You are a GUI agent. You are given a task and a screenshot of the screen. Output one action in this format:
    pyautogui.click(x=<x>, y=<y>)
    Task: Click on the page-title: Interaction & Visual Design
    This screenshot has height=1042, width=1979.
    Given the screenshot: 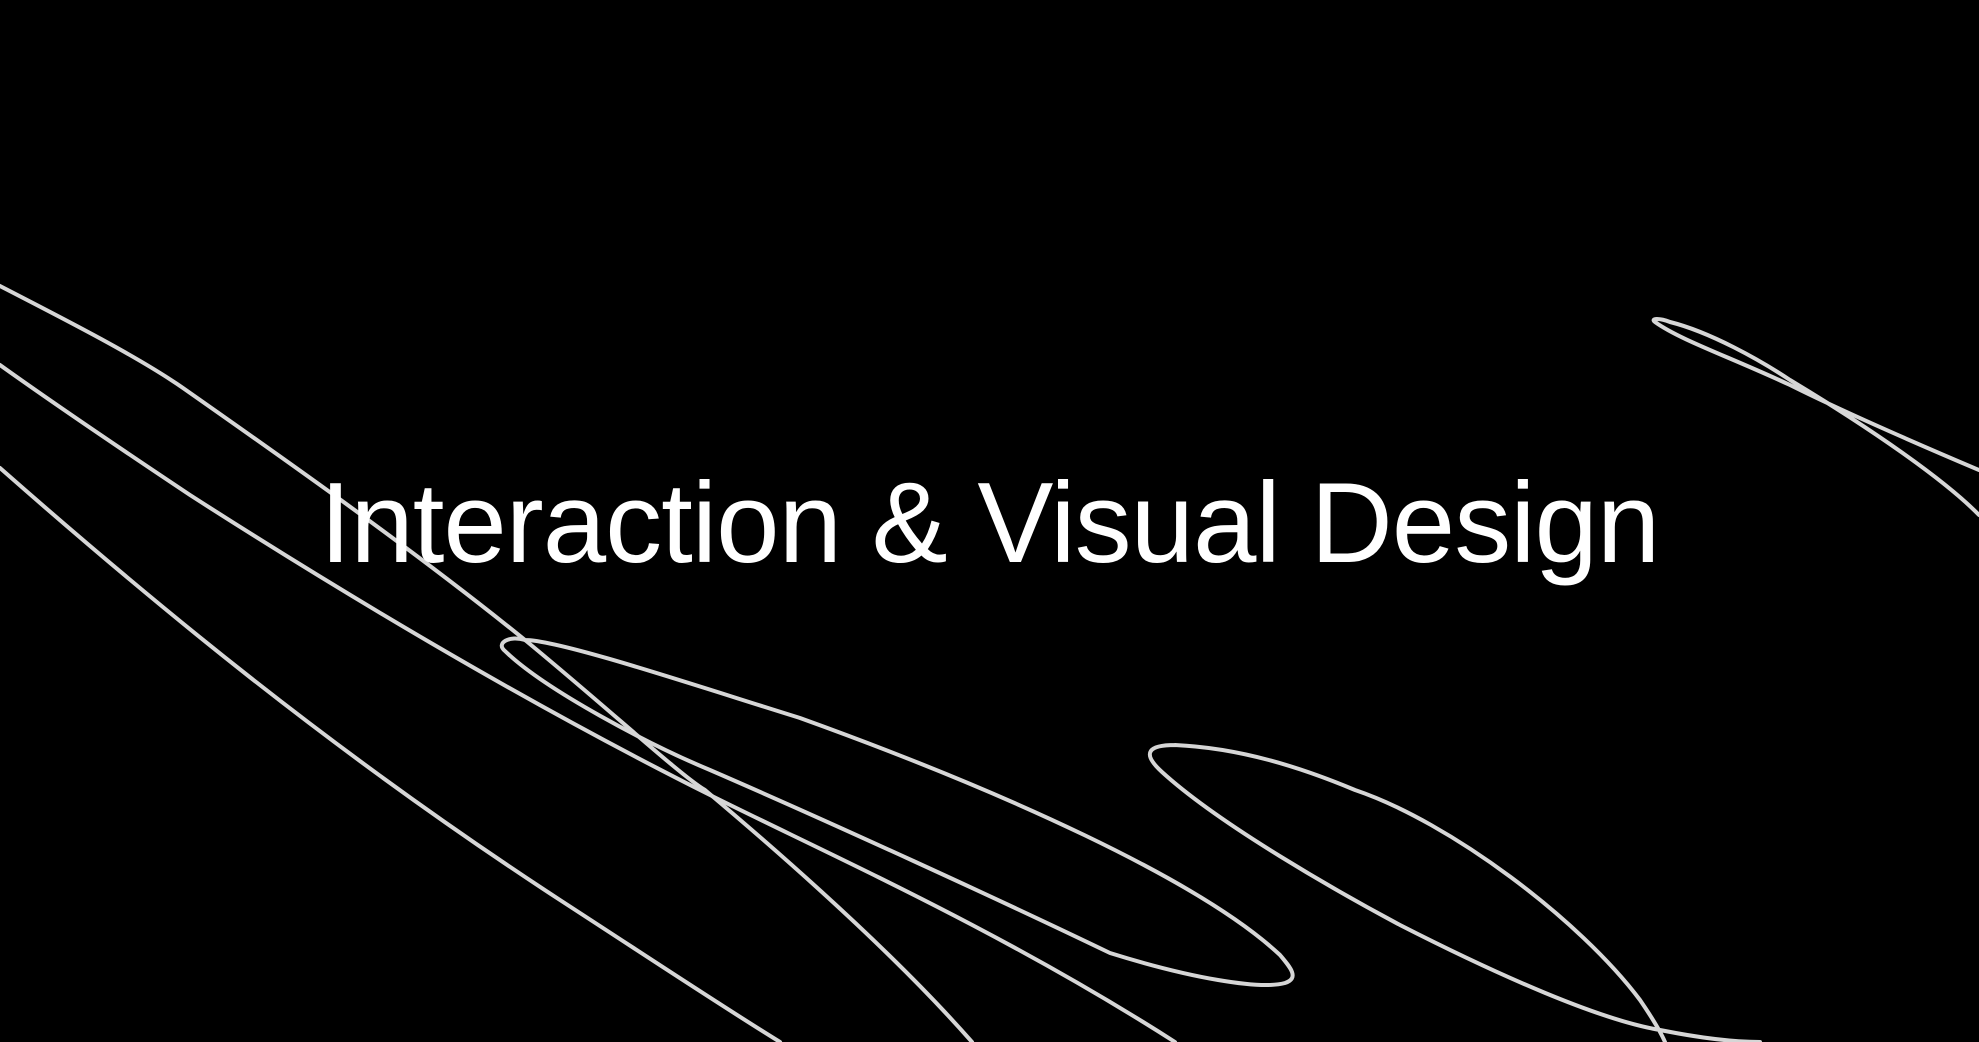 What is the action you would take?
    pyautogui.click(x=990, y=523)
    